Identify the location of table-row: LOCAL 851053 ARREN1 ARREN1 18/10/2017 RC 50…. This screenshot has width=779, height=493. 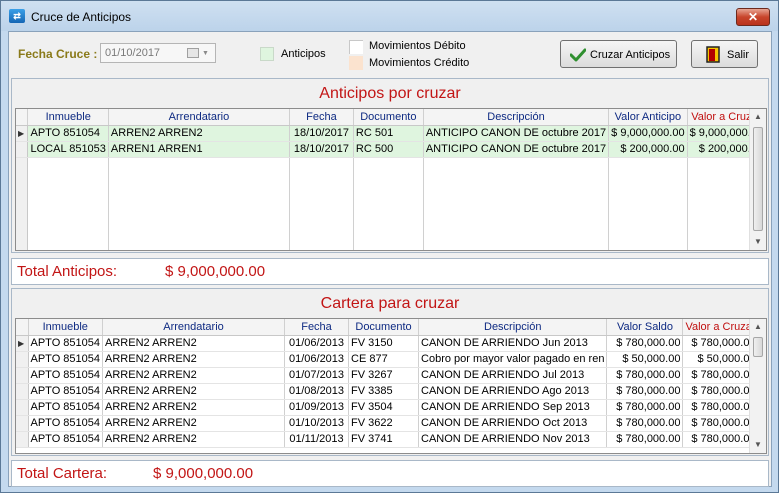
(391, 149).